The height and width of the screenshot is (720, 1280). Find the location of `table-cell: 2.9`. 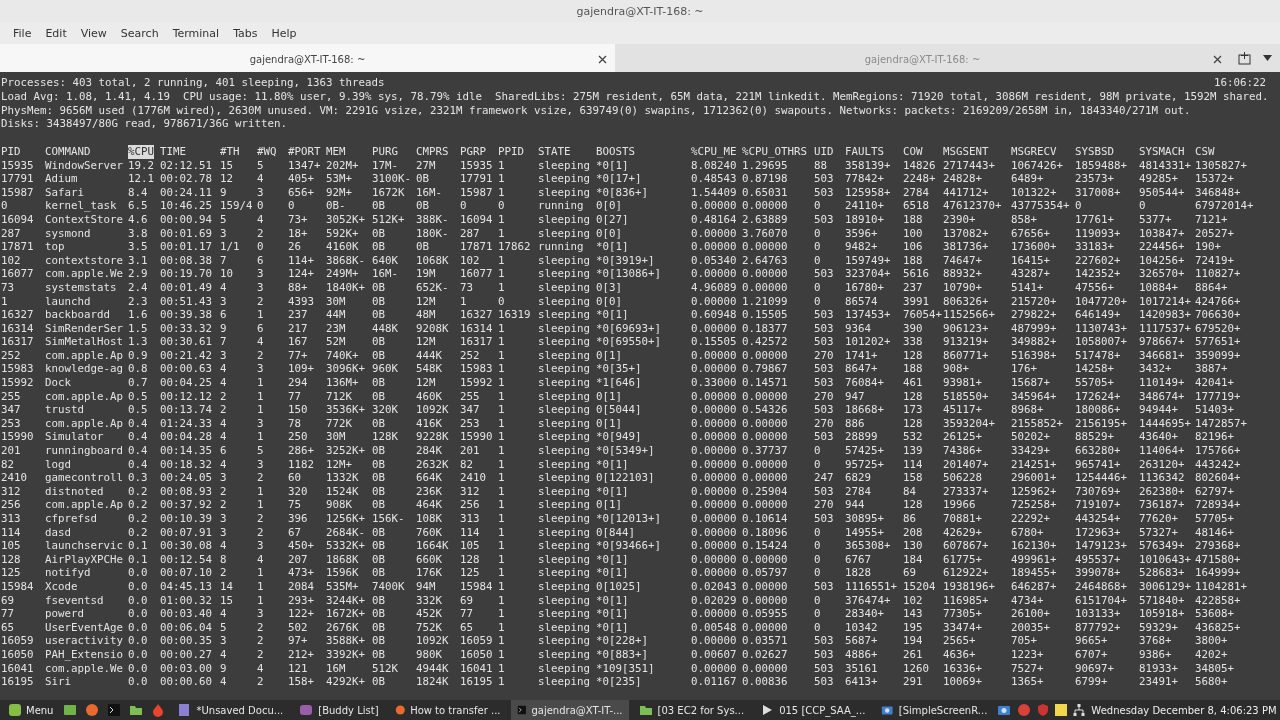

table-cell: 2.9 is located at coordinates (138, 274).